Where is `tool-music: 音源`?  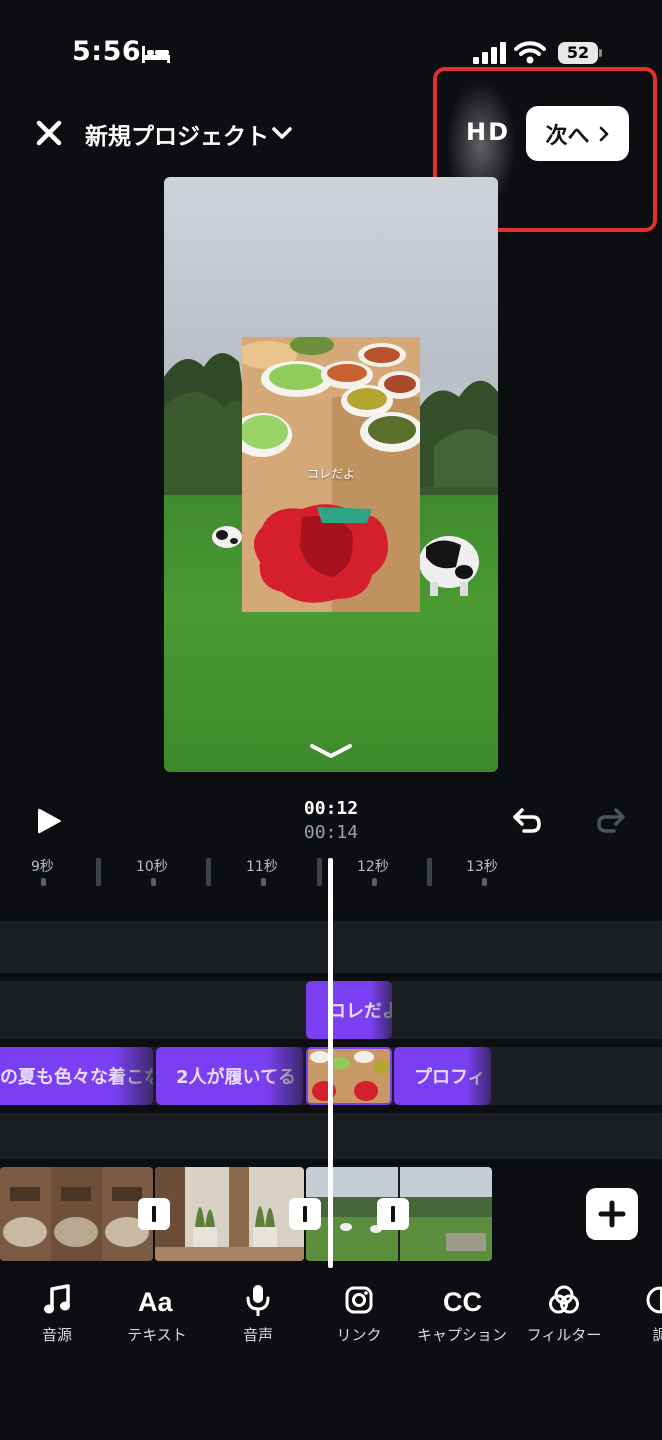
tool-music: 音源 is located at coordinates (57, 1314).